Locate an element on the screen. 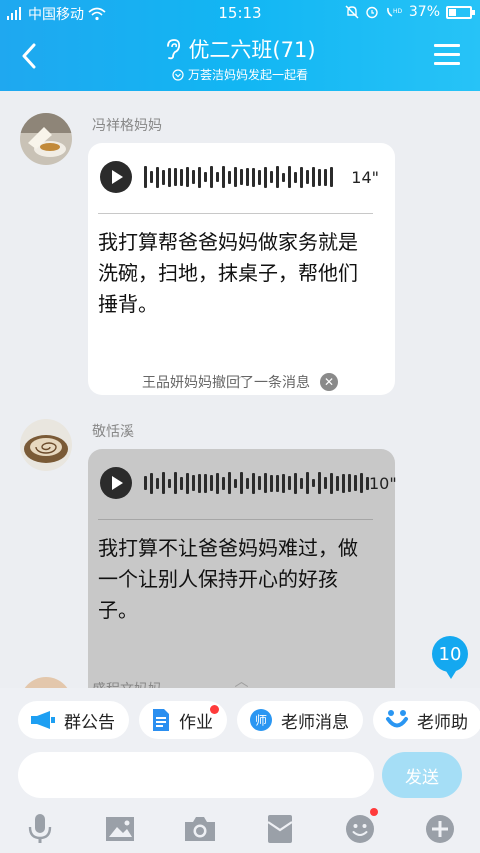 The width and height of the screenshot is (480, 853). hamburger-line is located at coordinates (447, 54).